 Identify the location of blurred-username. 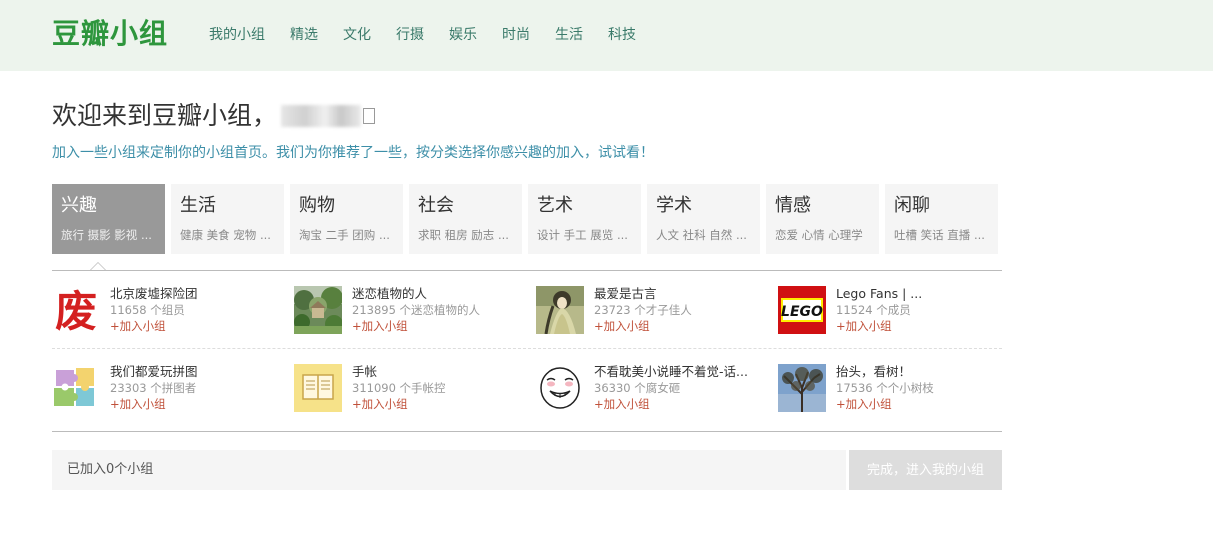
(321, 116).